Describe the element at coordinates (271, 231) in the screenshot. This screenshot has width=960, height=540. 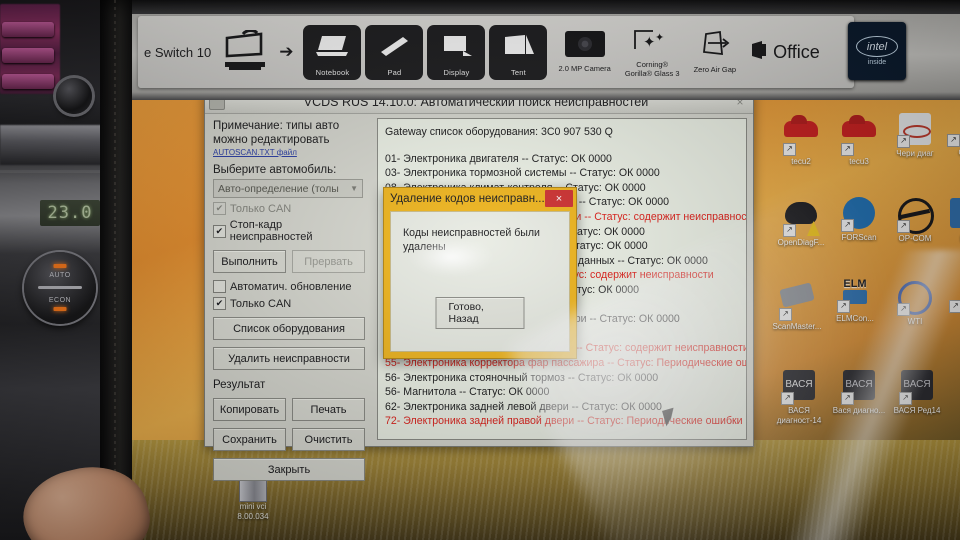
I see `checkbox-label: Стоп-кадр неисправностей` at that location.